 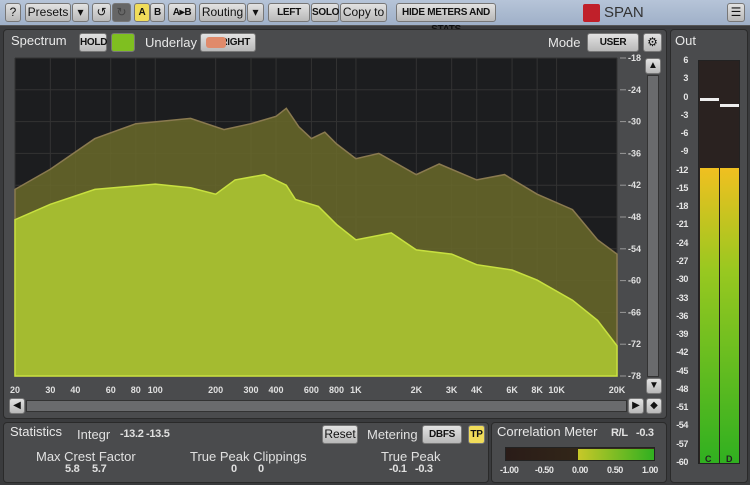 I want to click on tp-button: TP, so click(x=476, y=434).